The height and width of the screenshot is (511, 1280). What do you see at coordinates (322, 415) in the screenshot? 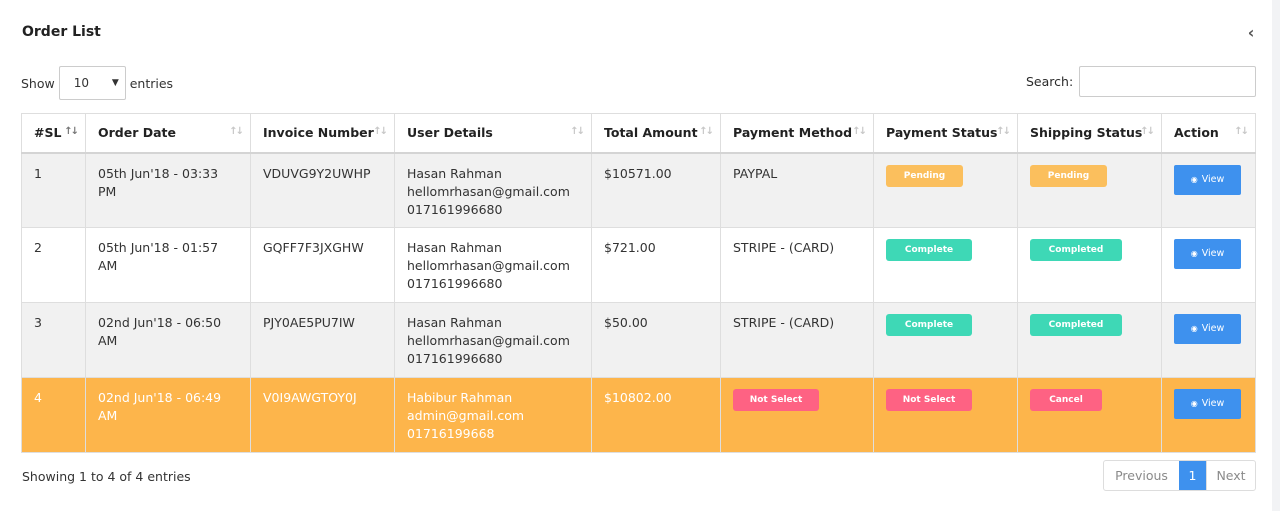
I see `cell-invoice: V0I9AWGTOY0J` at bounding box center [322, 415].